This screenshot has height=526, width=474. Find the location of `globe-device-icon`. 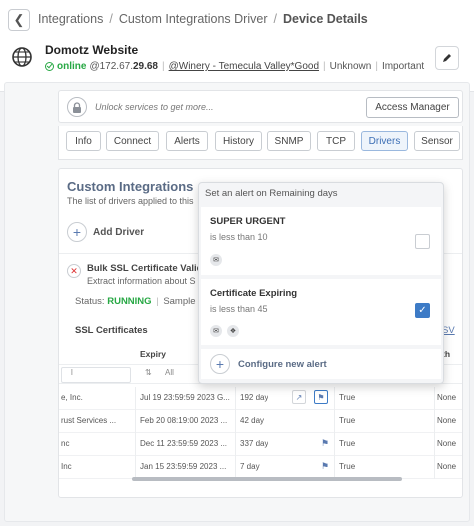

globe-device-icon is located at coordinates (22, 57).